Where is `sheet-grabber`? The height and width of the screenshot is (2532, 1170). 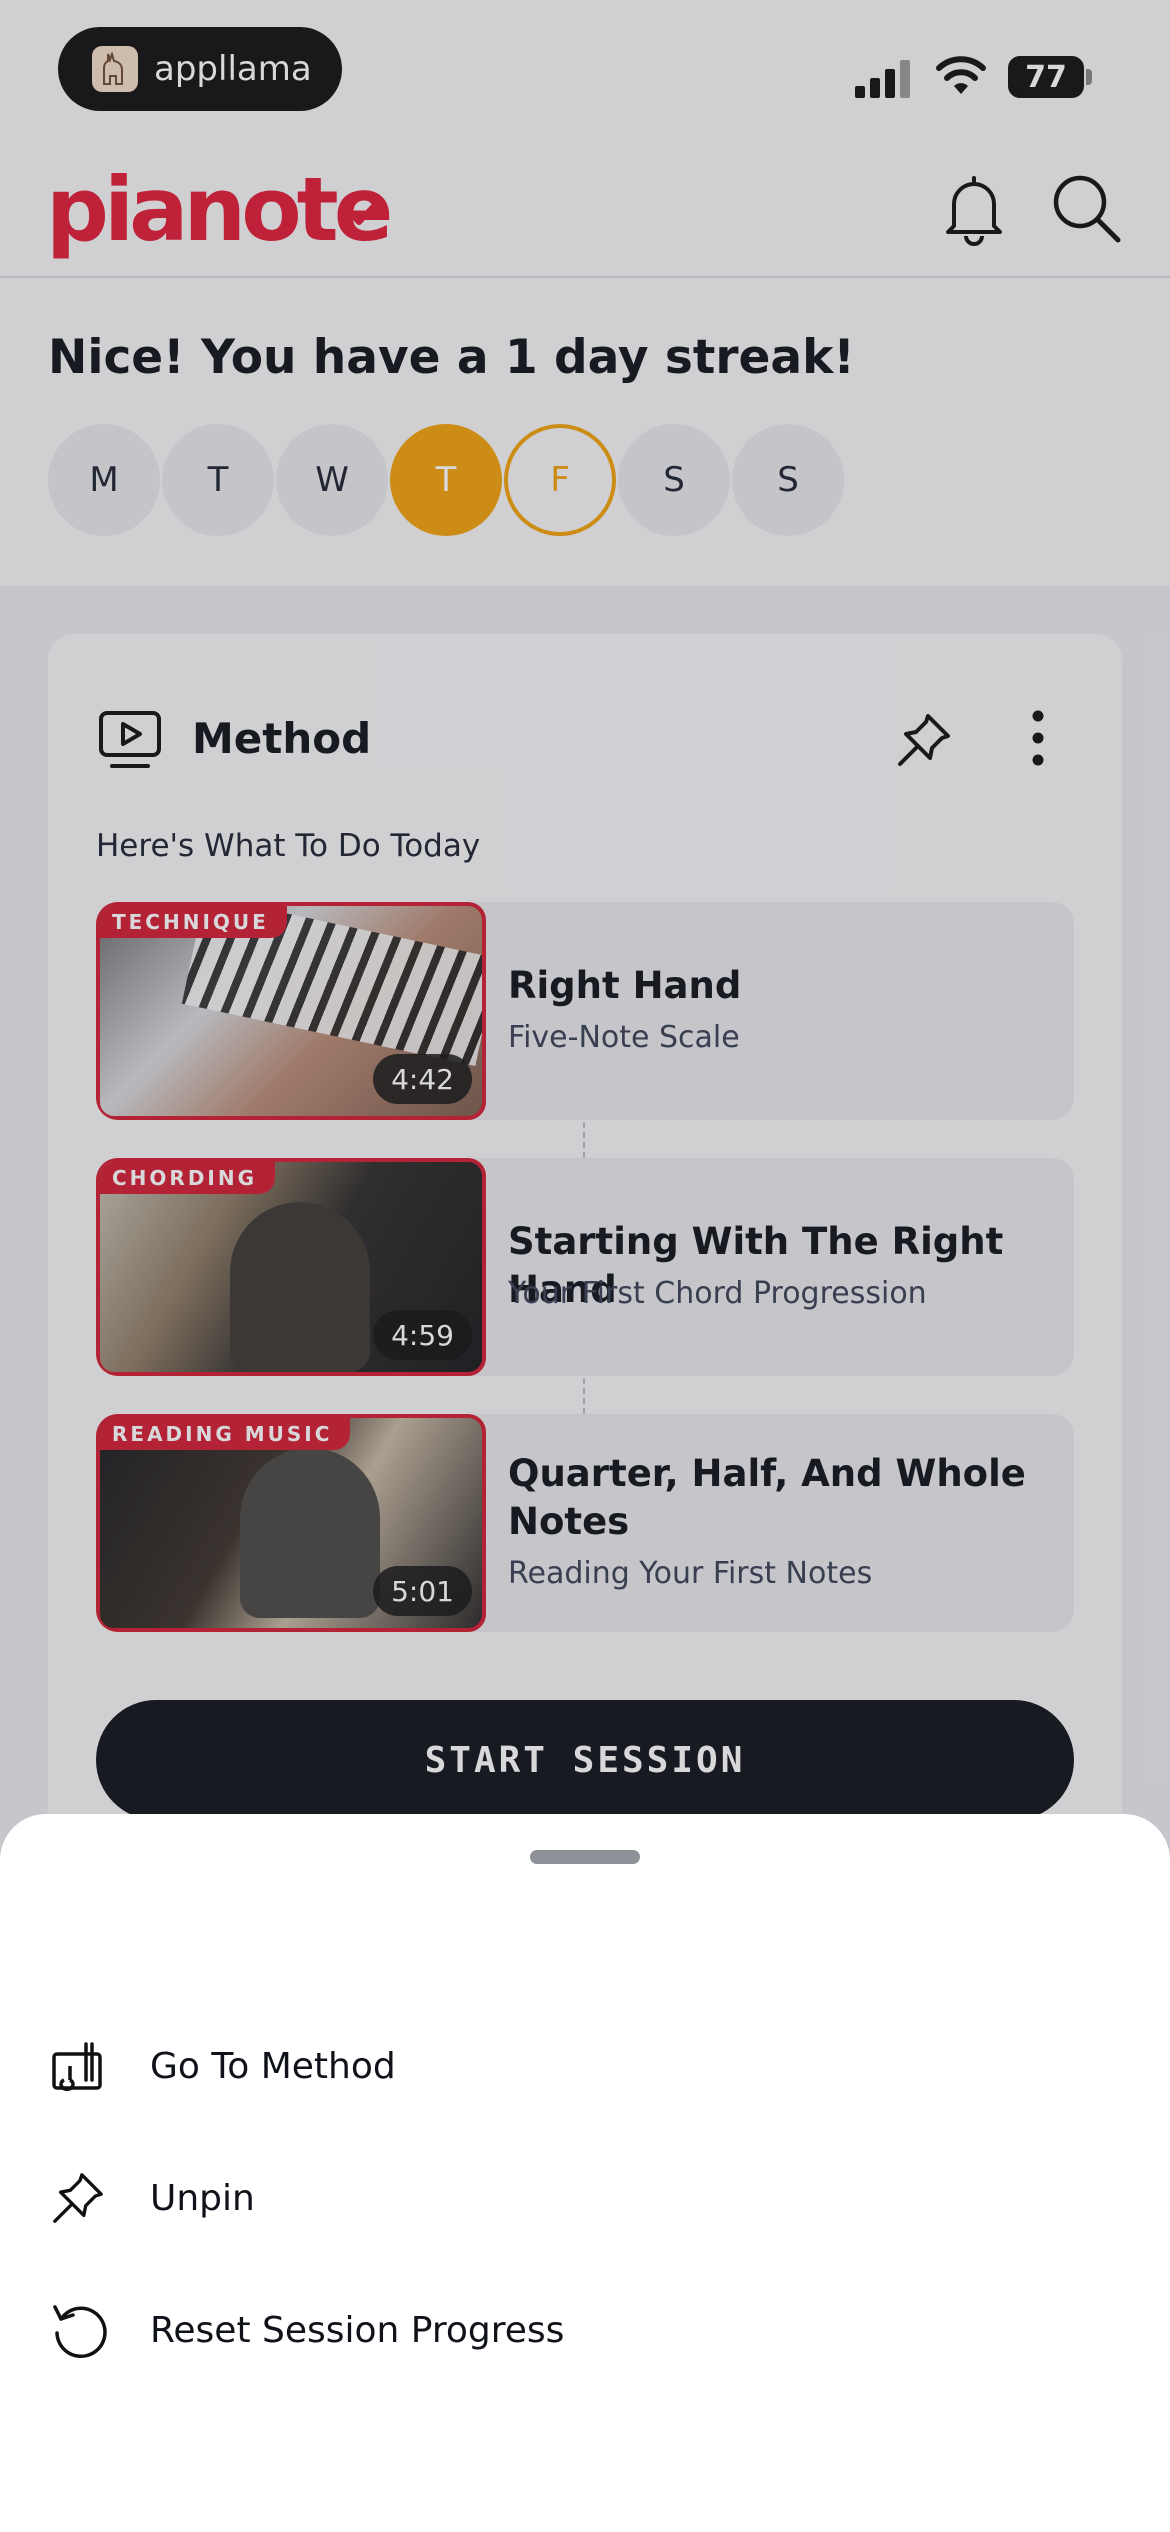
sheet-grabber is located at coordinates (585, 1857).